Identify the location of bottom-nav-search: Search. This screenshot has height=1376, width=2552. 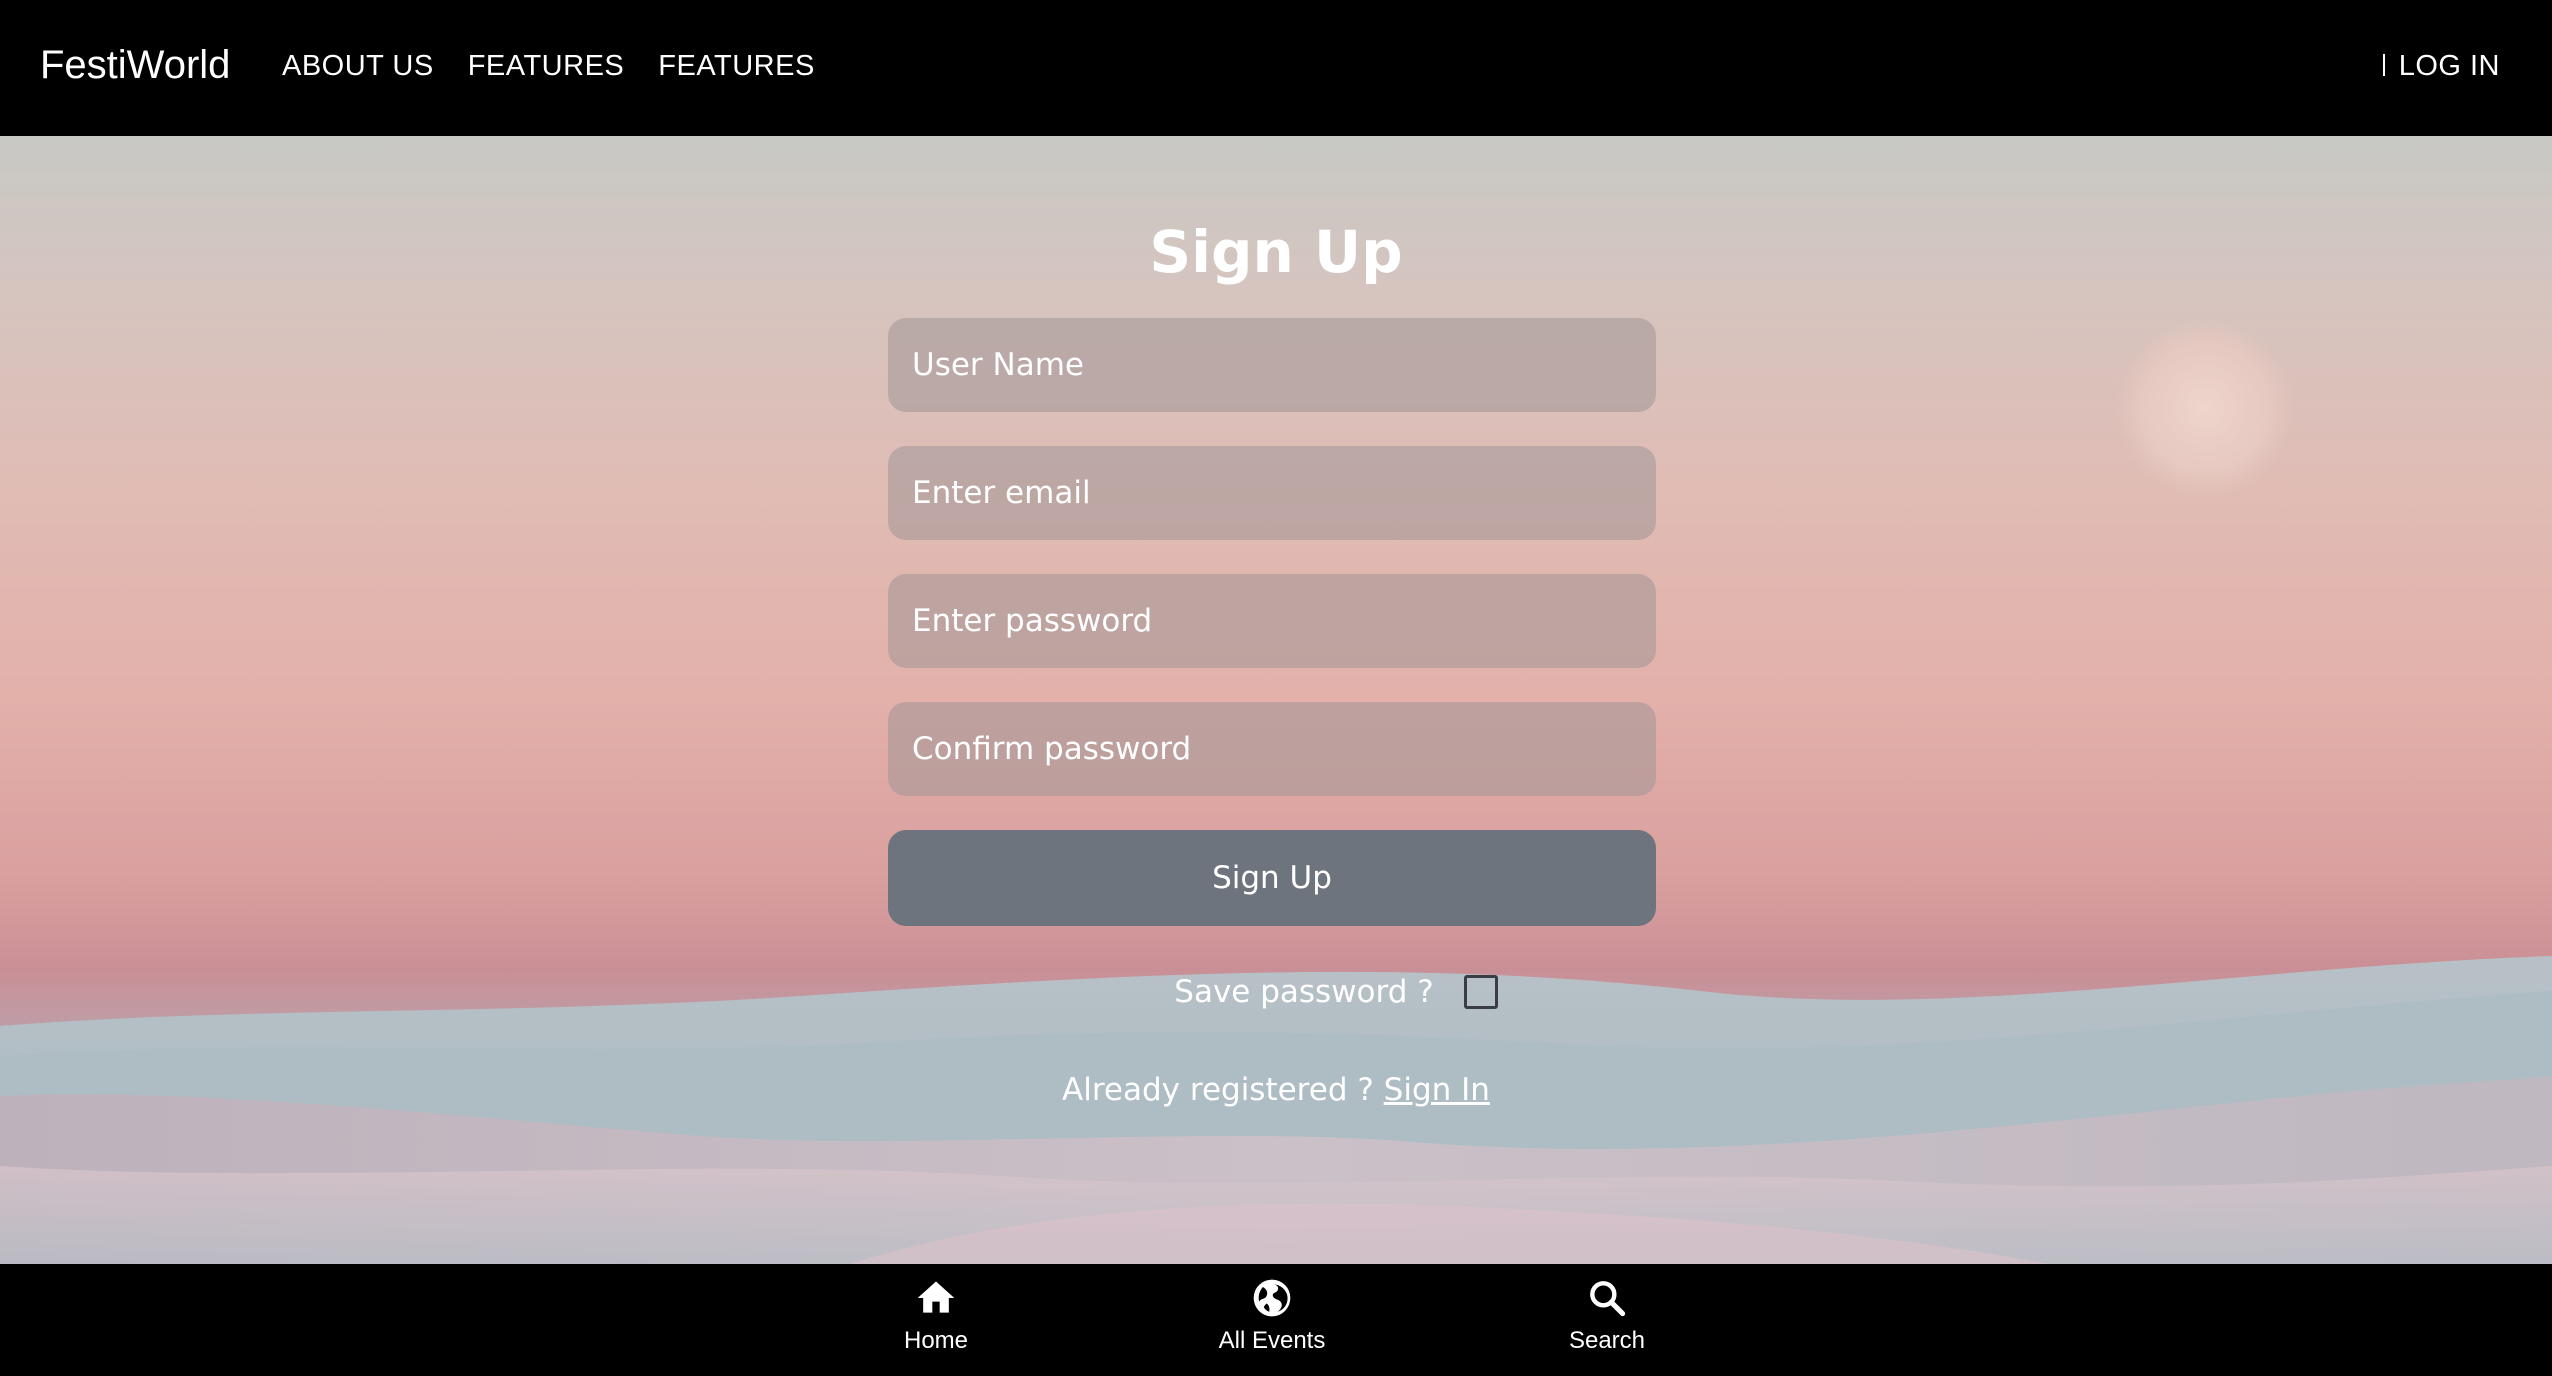
(1607, 1316).